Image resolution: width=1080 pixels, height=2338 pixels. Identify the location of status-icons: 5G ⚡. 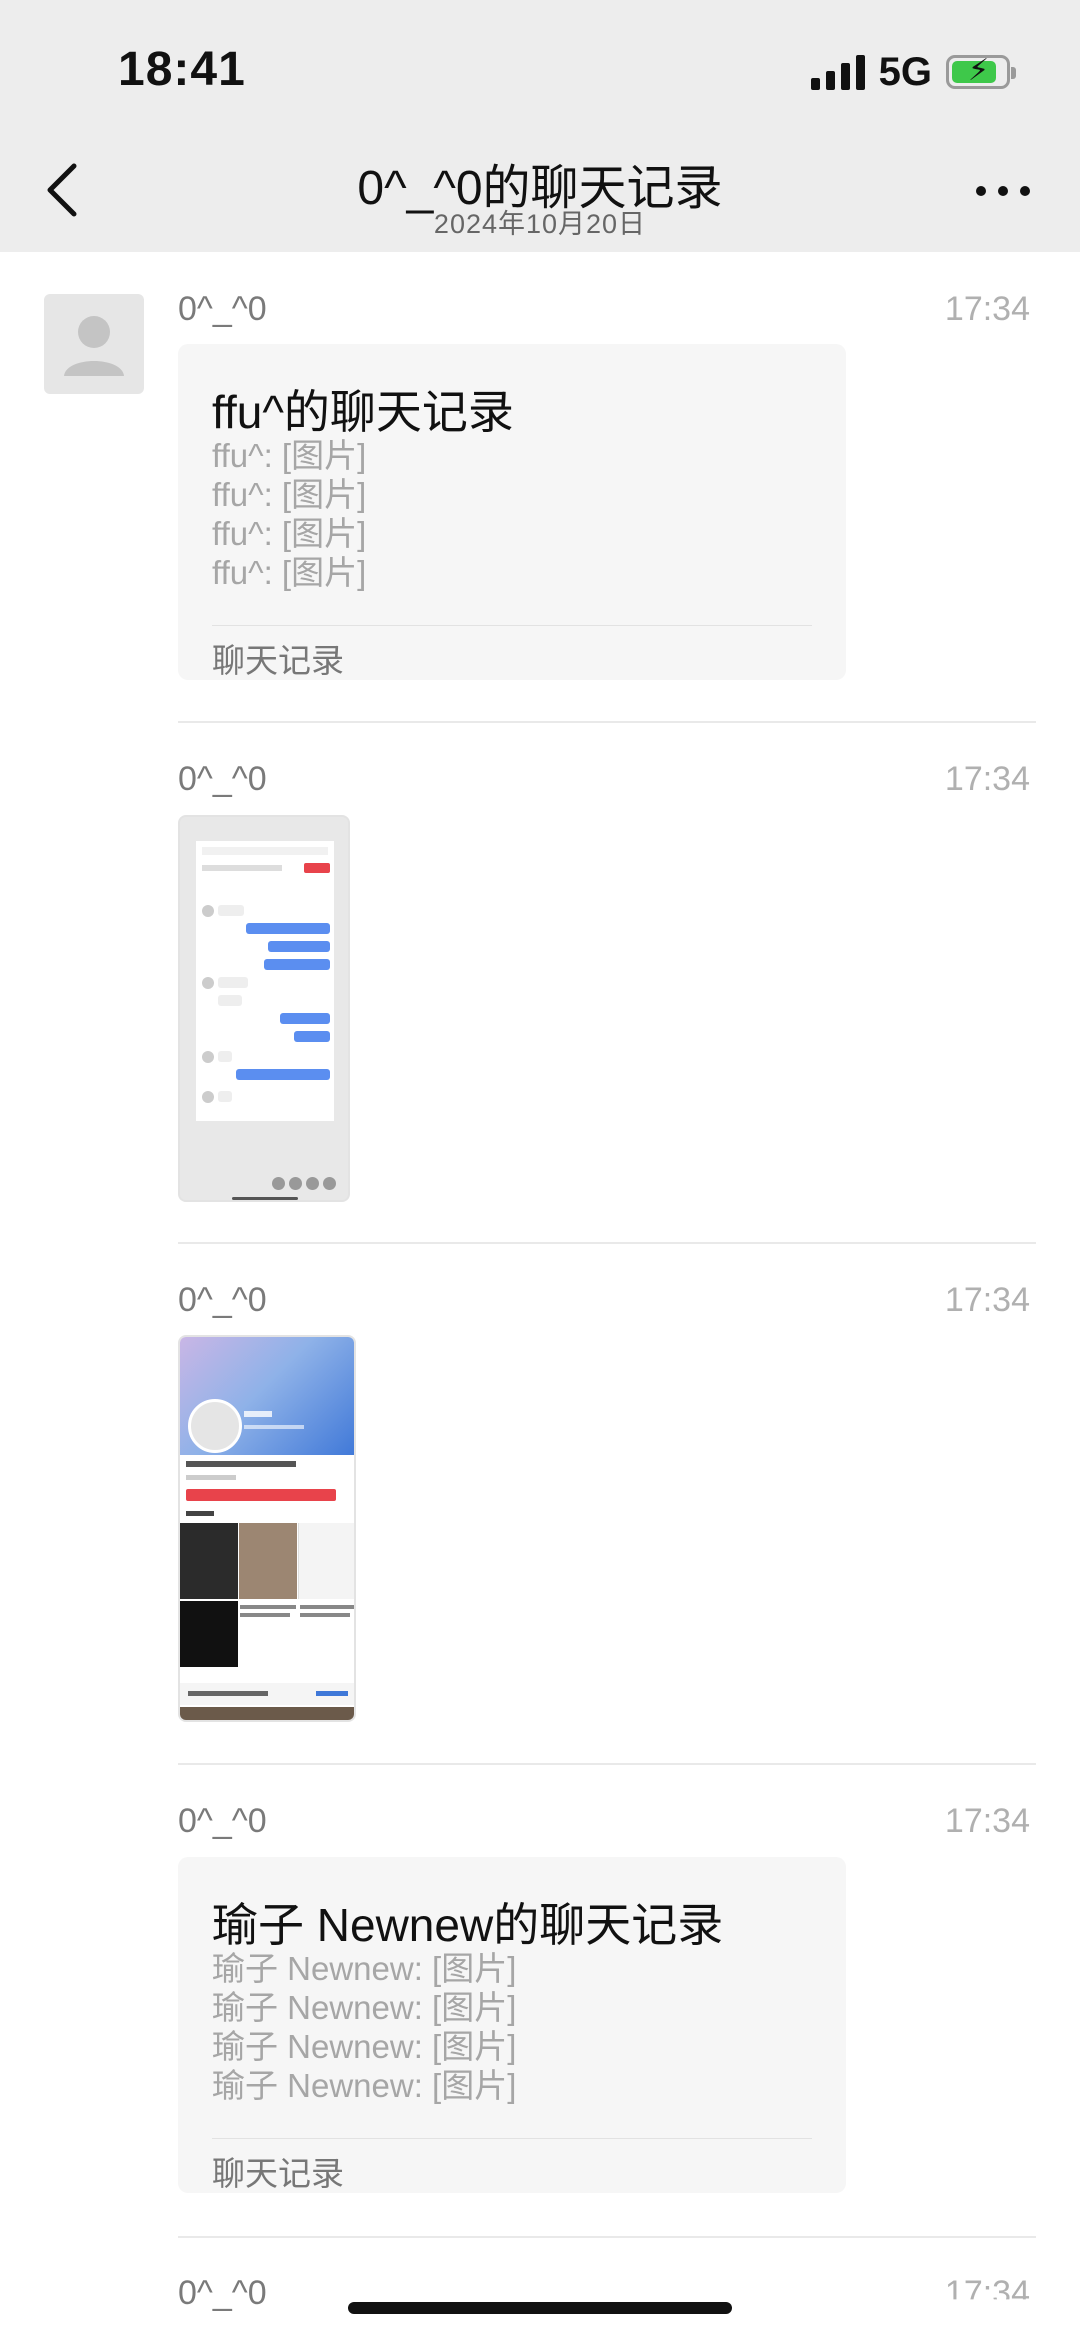
(913, 72).